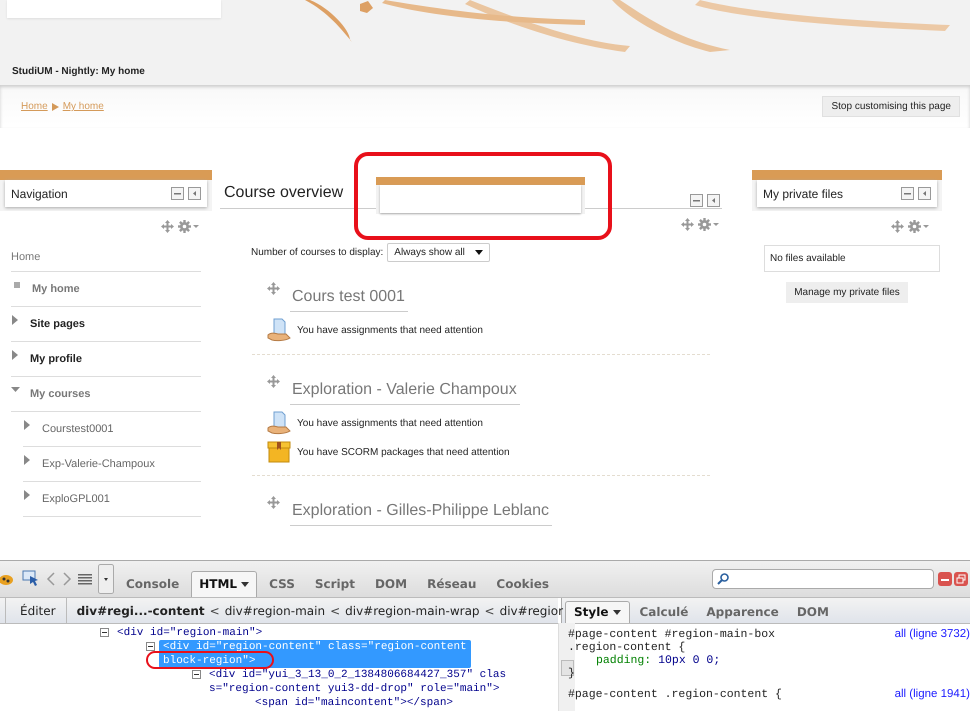 The height and width of the screenshot is (711, 970). I want to click on nav-item: My profile, so click(56, 359).